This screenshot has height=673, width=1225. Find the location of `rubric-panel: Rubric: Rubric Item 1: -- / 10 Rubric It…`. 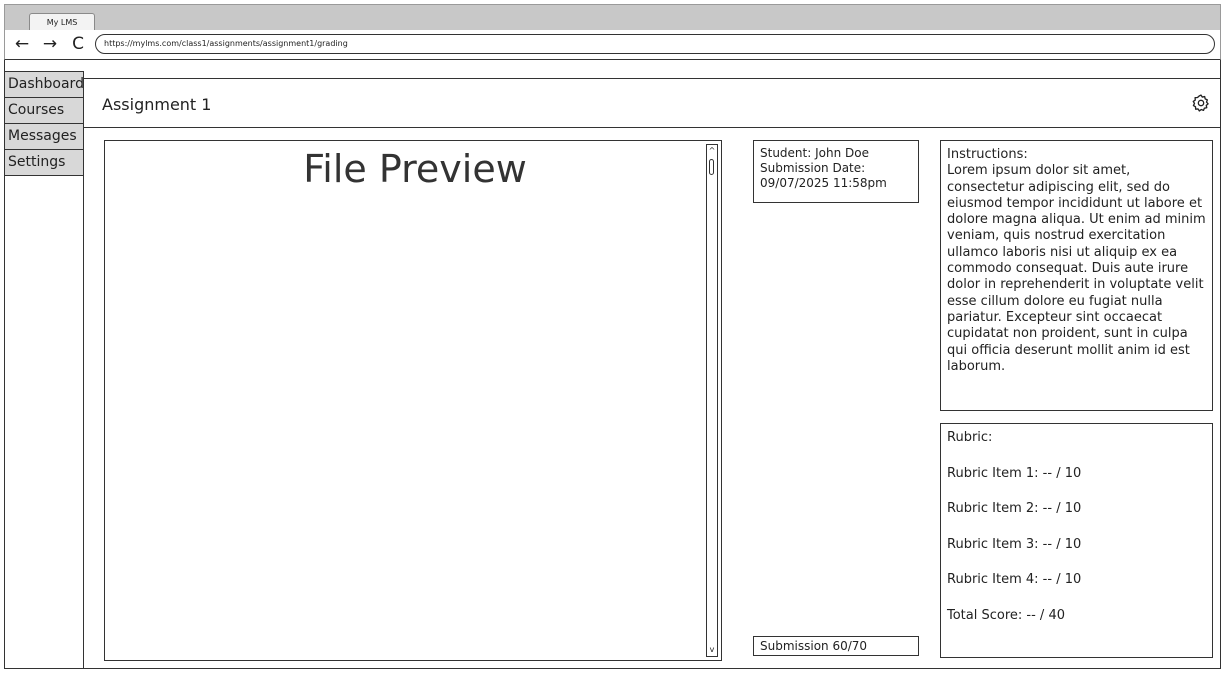

rubric-panel: Rubric: Rubric Item 1: -- / 10 Rubric It… is located at coordinates (1076, 540).